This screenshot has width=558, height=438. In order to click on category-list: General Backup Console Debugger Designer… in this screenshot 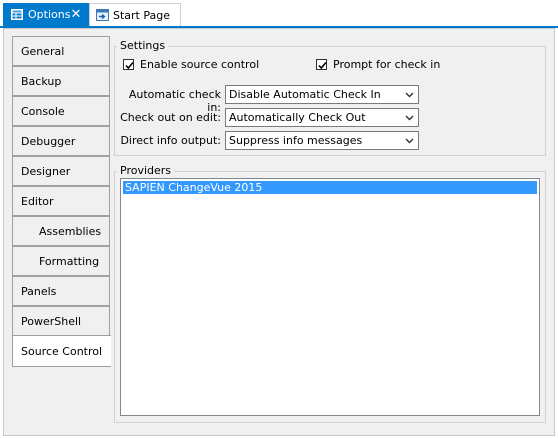, I will do `click(61, 202)`.